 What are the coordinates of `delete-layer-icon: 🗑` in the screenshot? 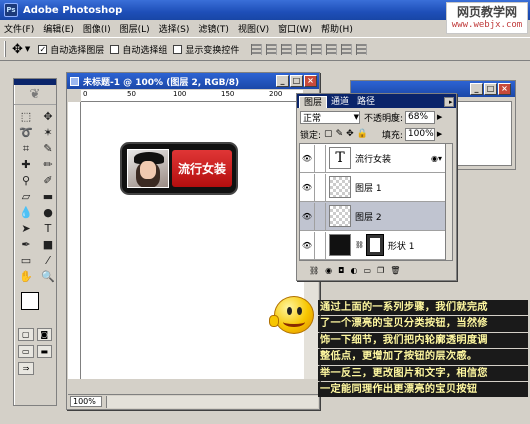 It's located at (395, 270).